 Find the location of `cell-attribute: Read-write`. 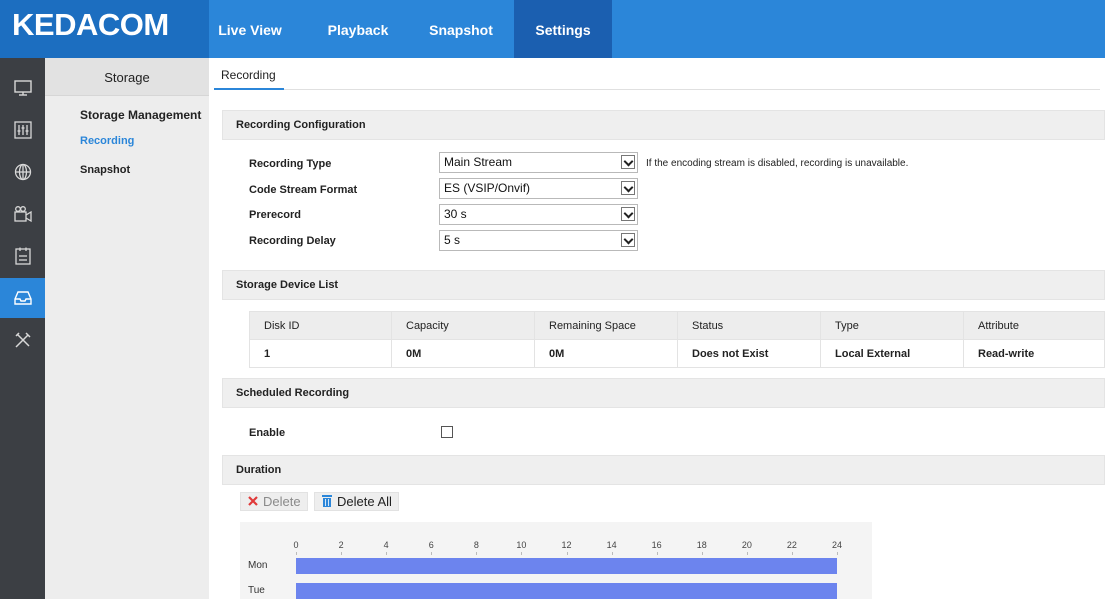

cell-attribute: Read-write is located at coordinates (1034, 353).